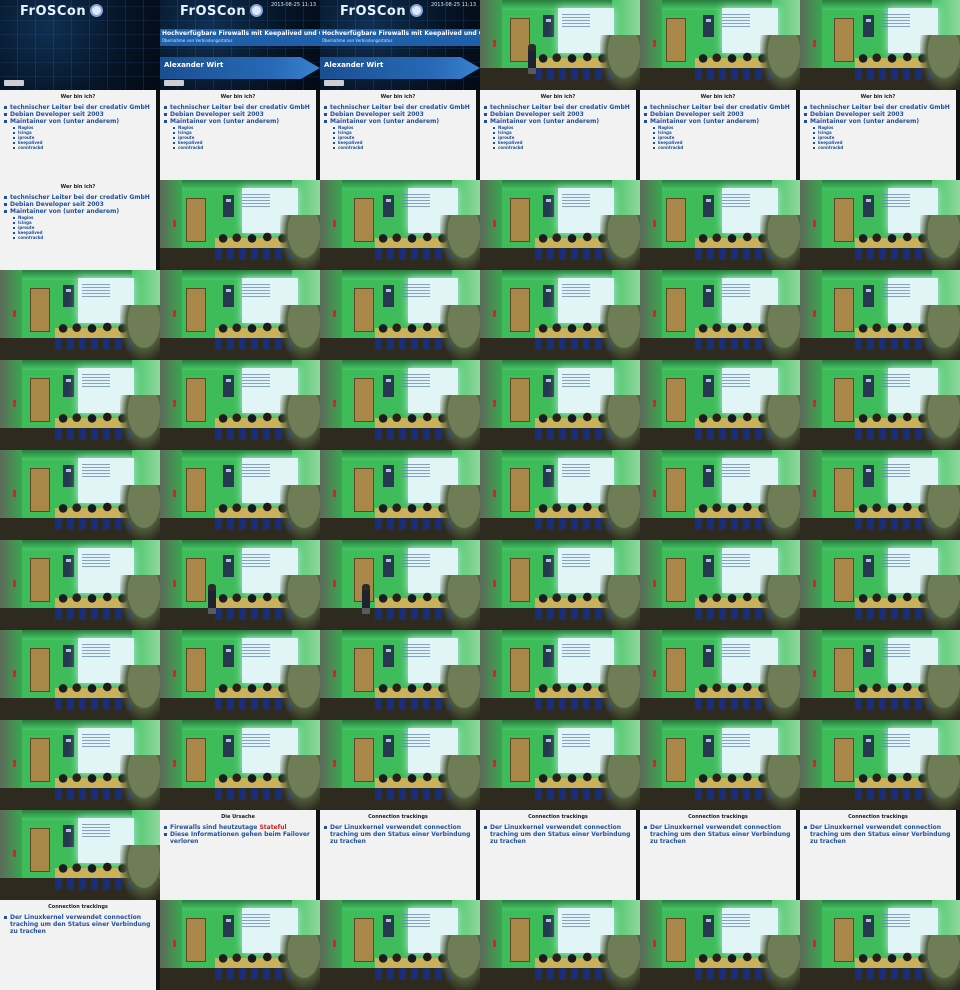 The image size is (960, 990). What do you see at coordinates (879, 107) in the screenshot?
I see `slide-bullet: technischer Leiter bei der credativ GmbH` at bounding box center [879, 107].